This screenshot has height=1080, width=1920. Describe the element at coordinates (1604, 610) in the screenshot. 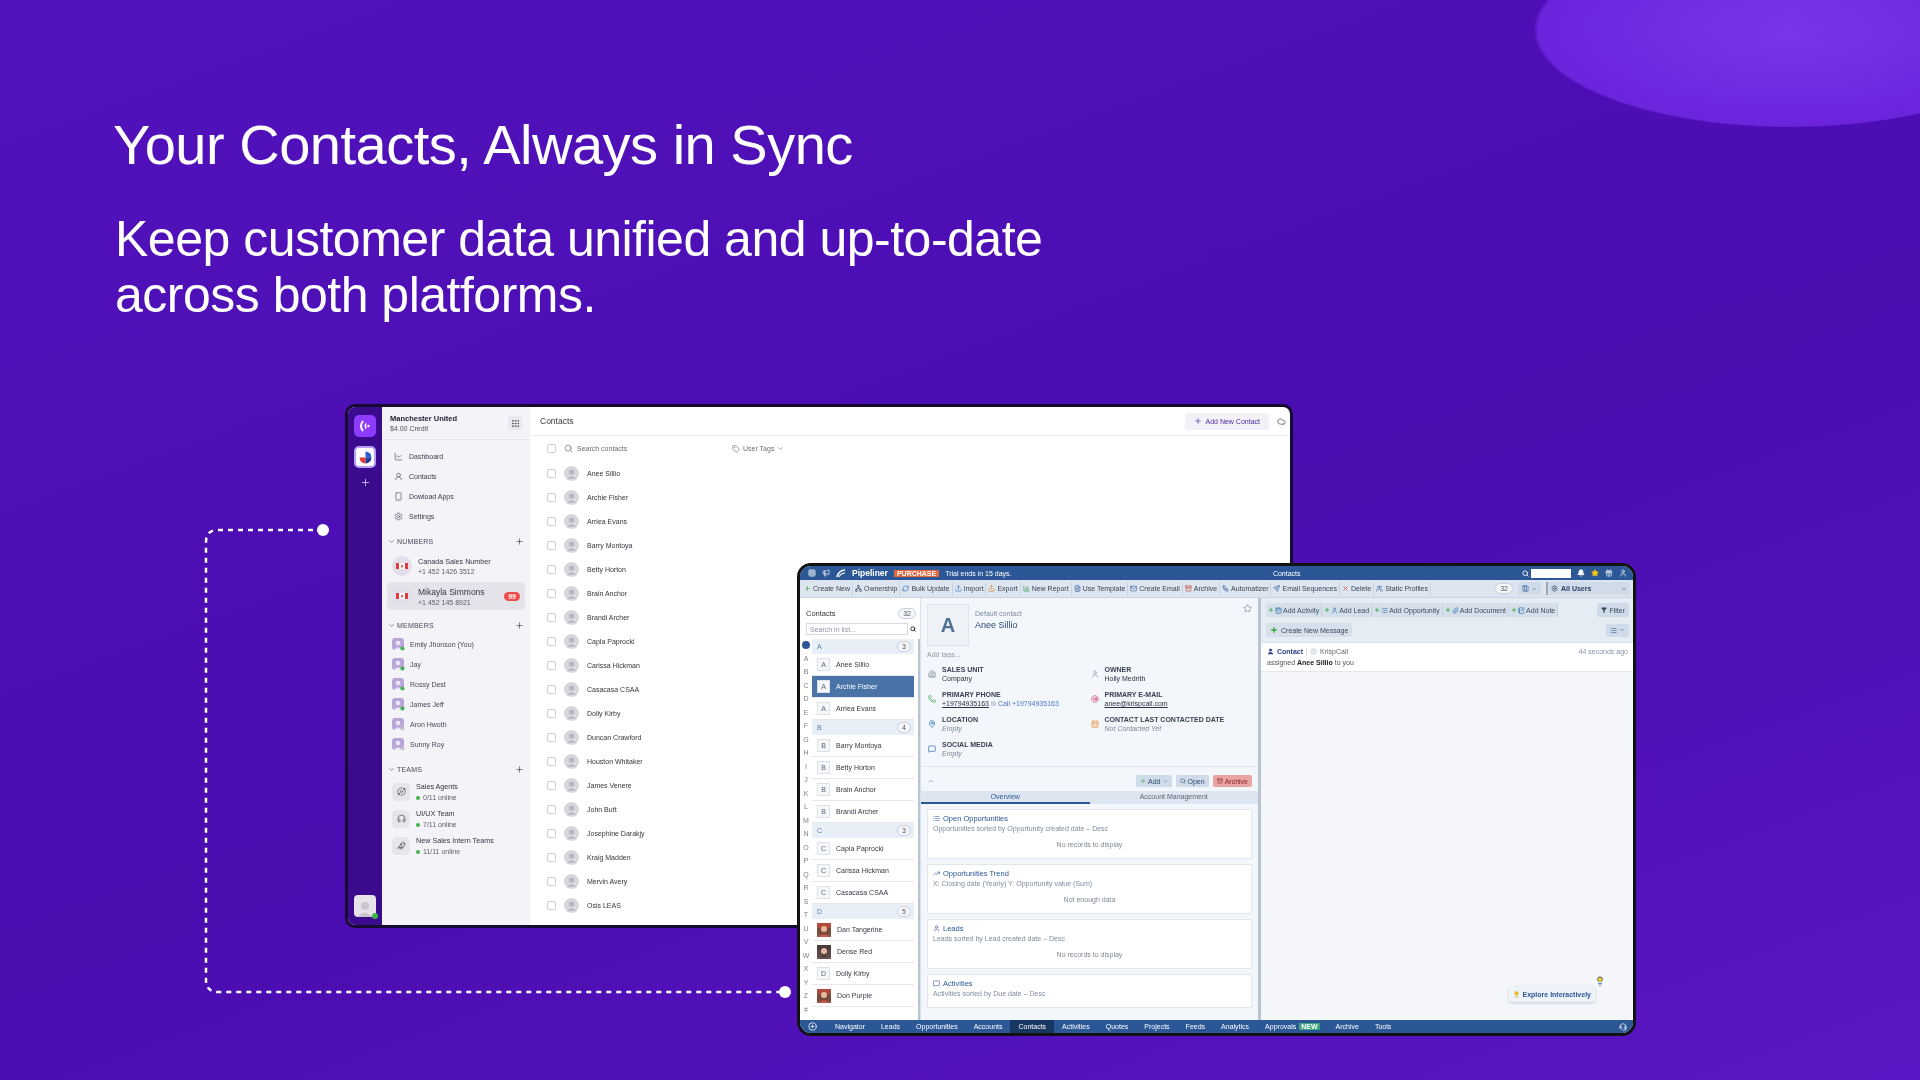

I see `filter-icon` at that location.